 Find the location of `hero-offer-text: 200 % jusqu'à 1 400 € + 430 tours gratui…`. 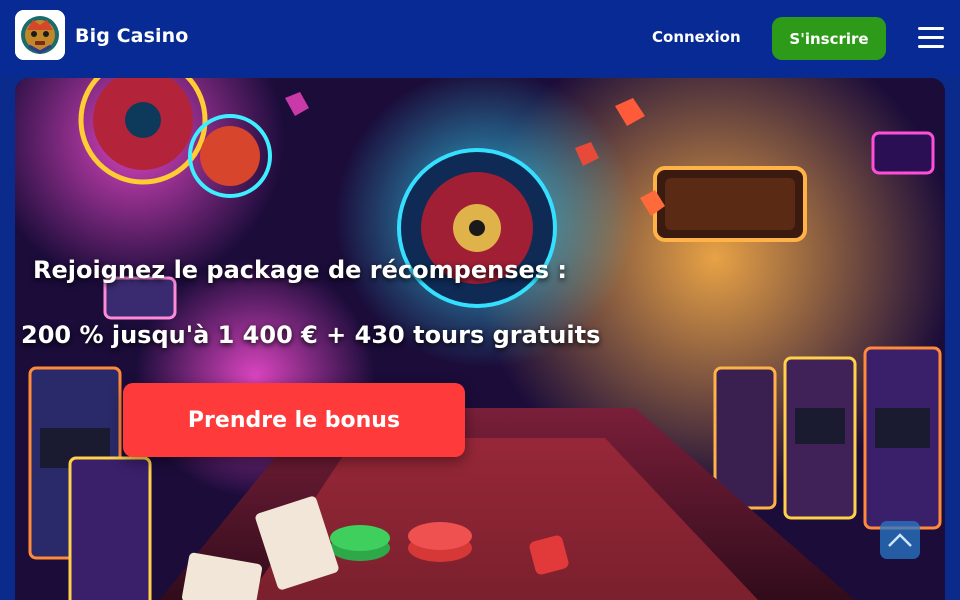

hero-offer-text: 200 % jusqu'à 1 400 € + 430 tours gratui… is located at coordinates (311, 335).